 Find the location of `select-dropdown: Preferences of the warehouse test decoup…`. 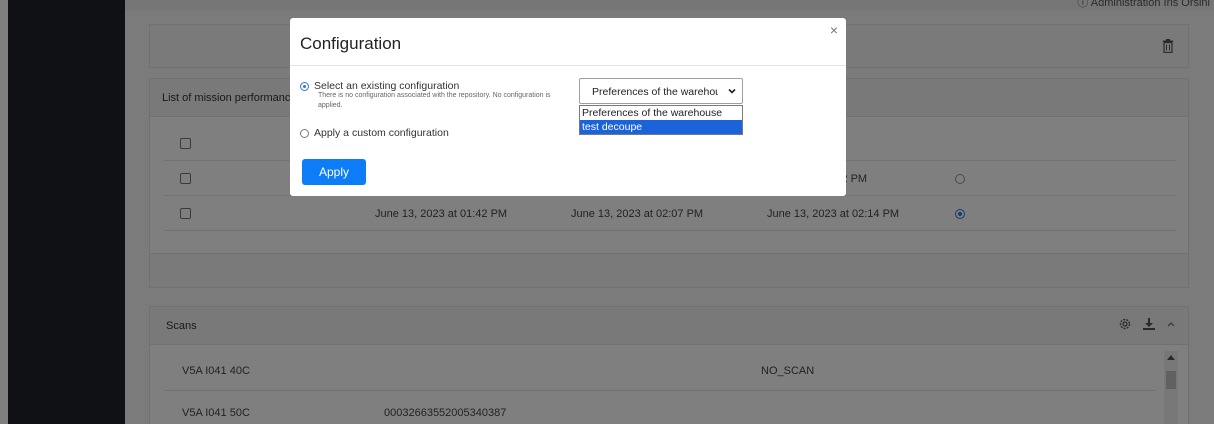

select-dropdown: Preferences of the warehouse test decoup… is located at coordinates (661, 120).